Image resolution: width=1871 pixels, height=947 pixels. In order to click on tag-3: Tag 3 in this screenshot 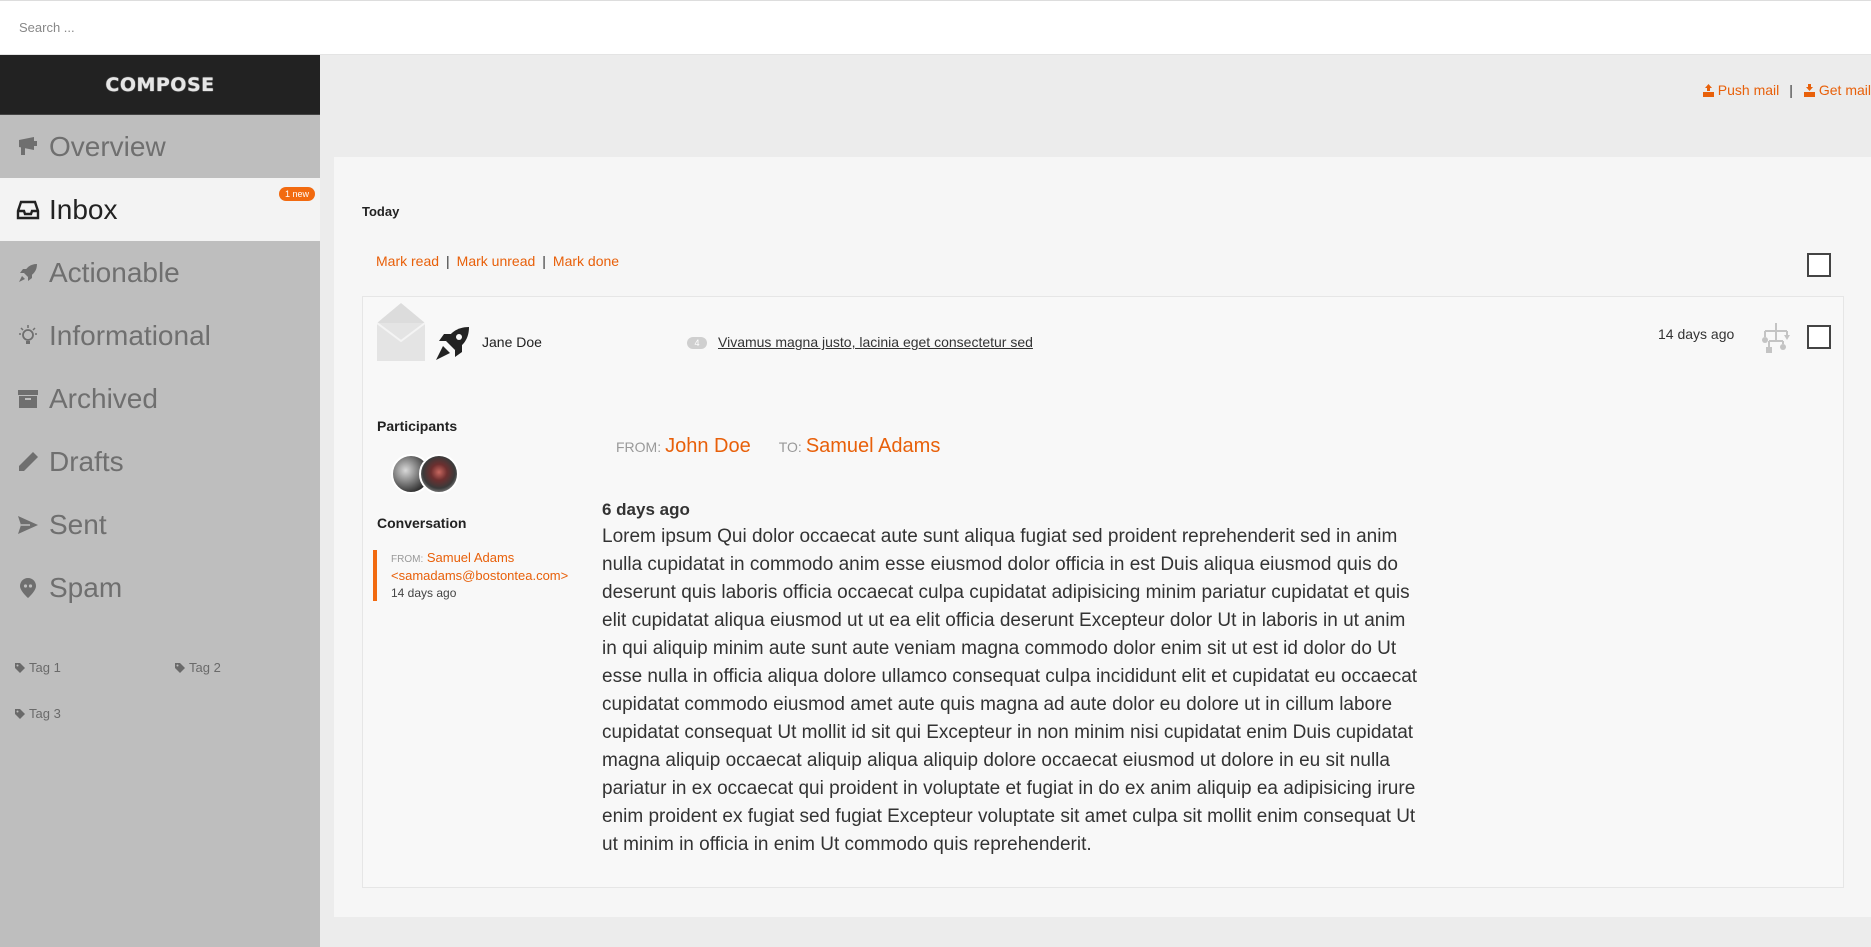, I will do `click(37, 713)`.